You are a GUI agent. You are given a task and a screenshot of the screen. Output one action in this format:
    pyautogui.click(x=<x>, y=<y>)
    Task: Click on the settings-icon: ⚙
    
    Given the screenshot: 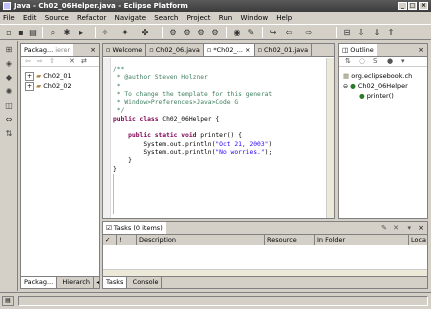 What is the action you would take?
    pyautogui.click(x=201, y=32)
    